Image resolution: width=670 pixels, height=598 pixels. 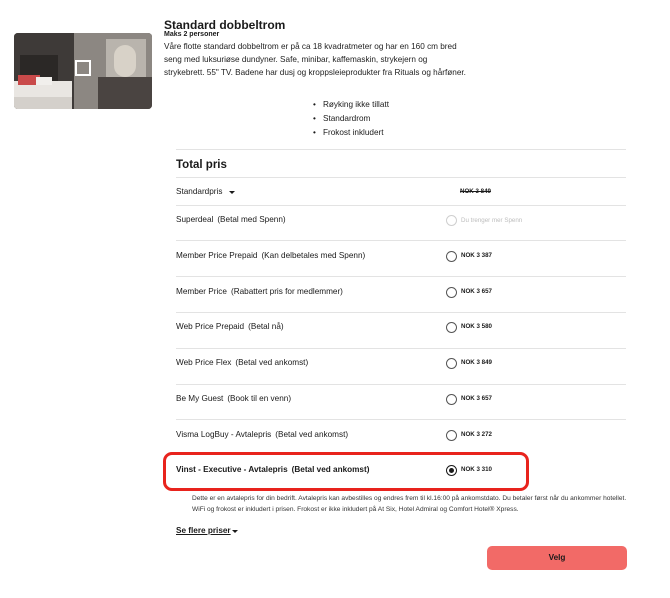 What do you see at coordinates (451, 363) in the screenshot?
I see `rate-radio-web-price-flex` at bounding box center [451, 363].